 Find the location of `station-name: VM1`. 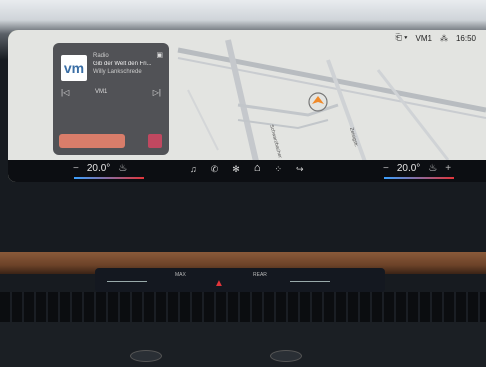

station-name: VM1 is located at coordinates (101, 92).